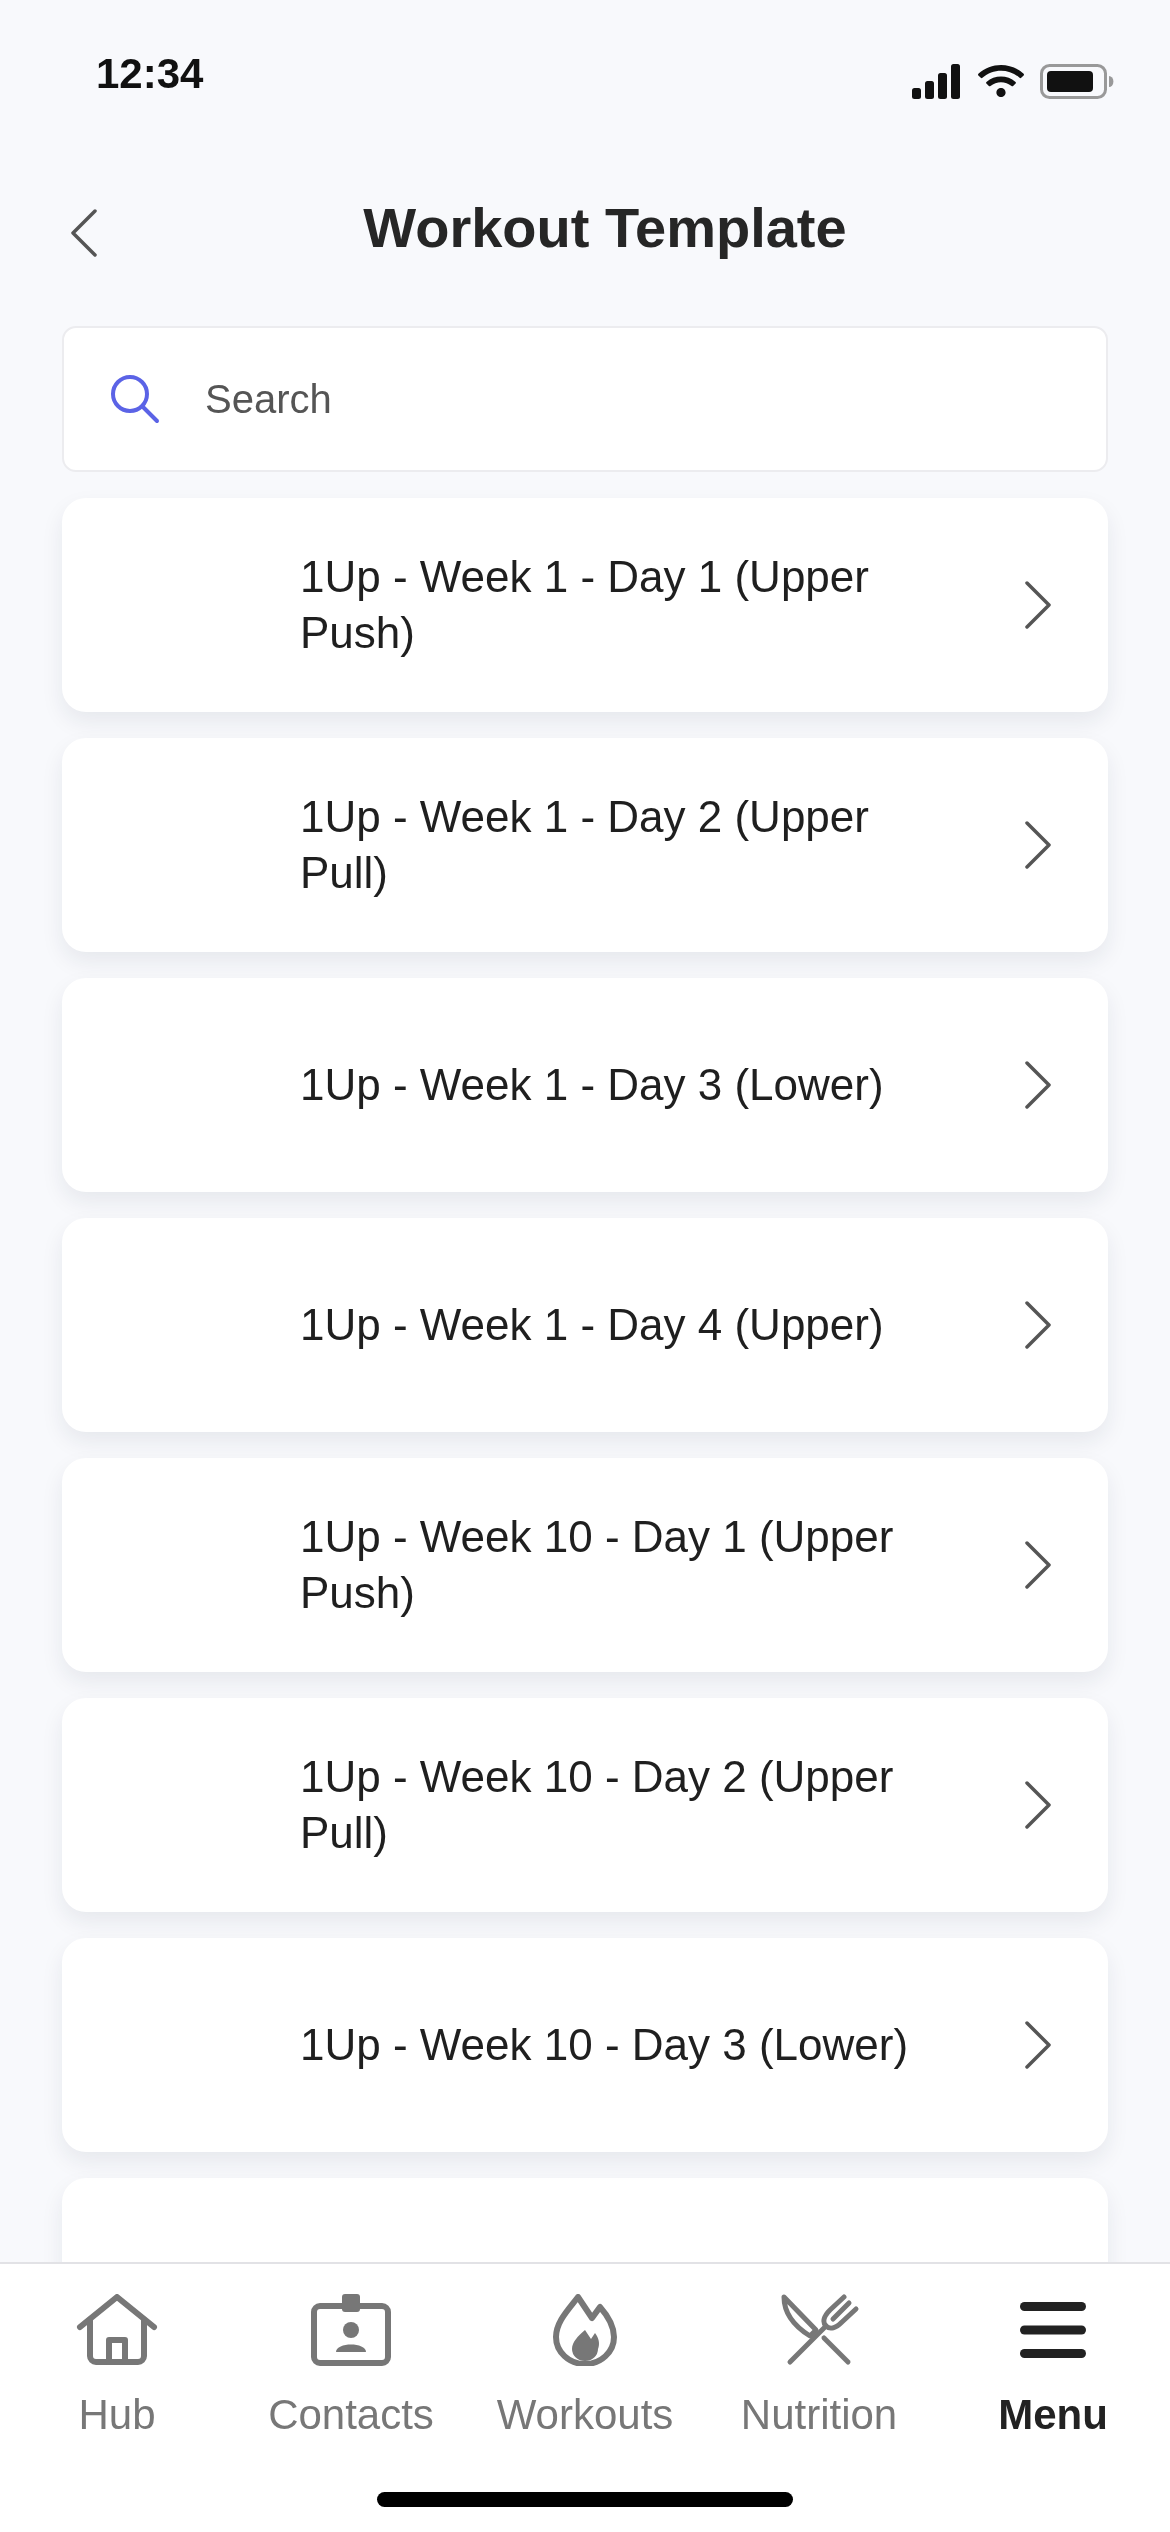  What do you see at coordinates (585, 1325) in the screenshot?
I see `template-card: 1Up - Week 1 - Day 4 (Upper)` at bounding box center [585, 1325].